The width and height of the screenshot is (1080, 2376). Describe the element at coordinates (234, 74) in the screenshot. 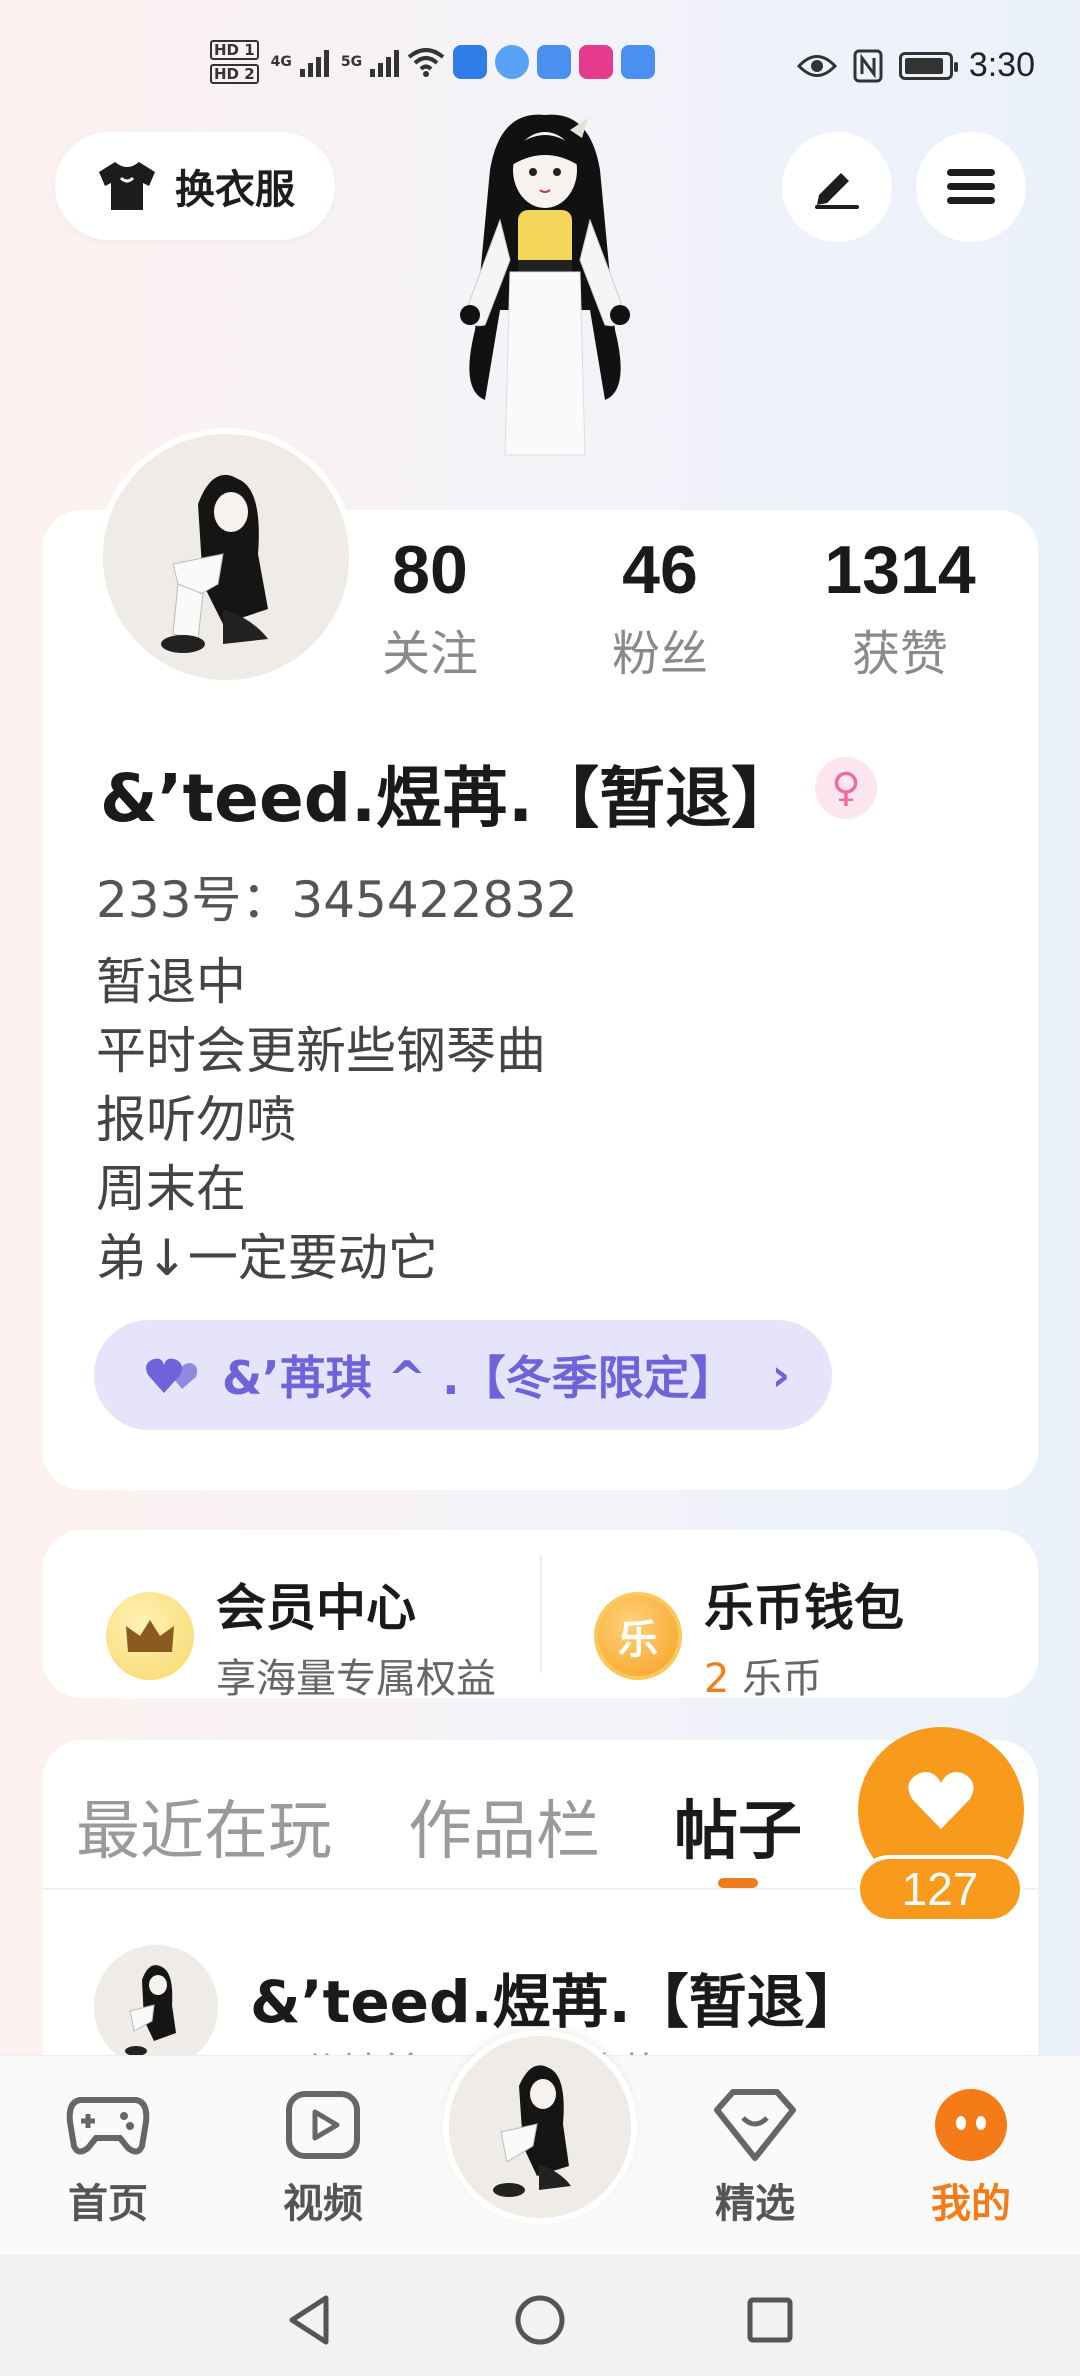

I see `hd2-badge: HD 2` at that location.